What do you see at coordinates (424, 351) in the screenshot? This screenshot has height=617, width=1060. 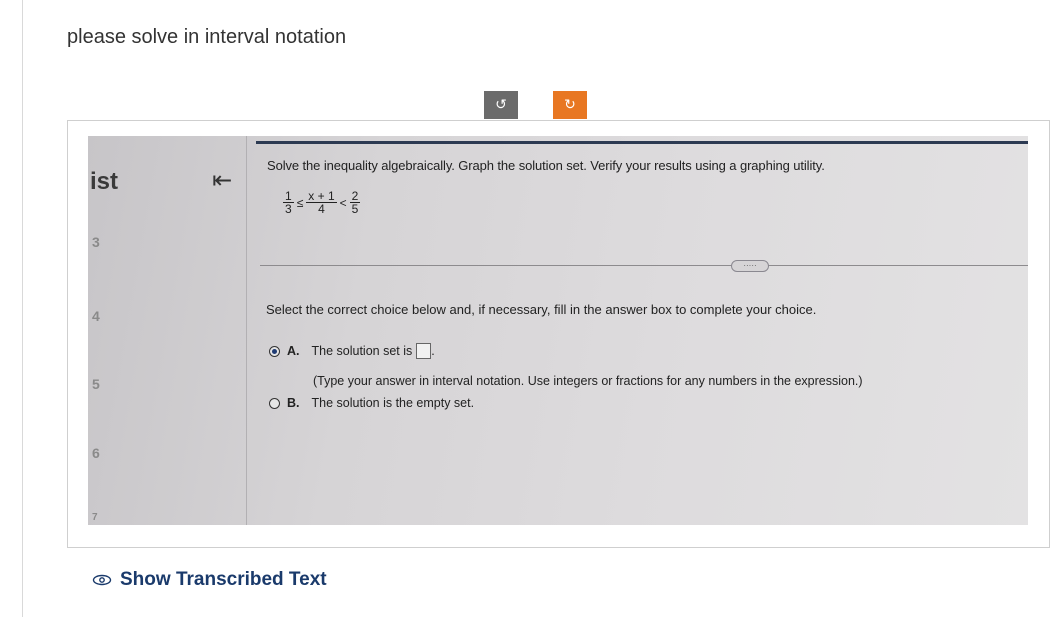 I see `answer-input` at bounding box center [424, 351].